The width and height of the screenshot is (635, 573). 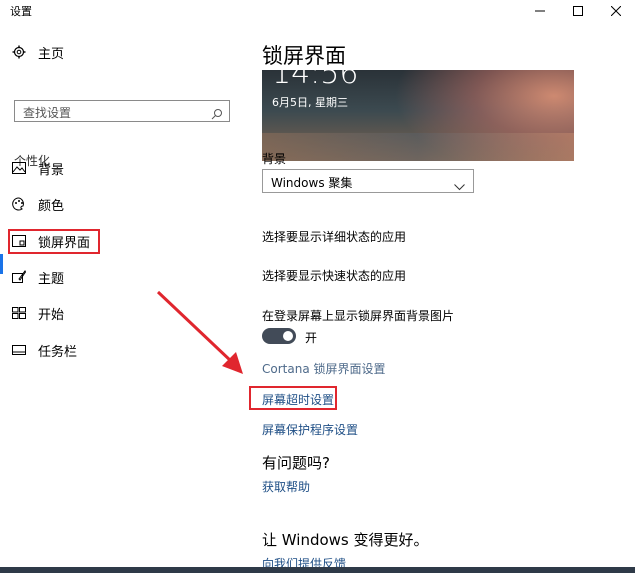 What do you see at coordinates (317, 11) in the screenshot?
I see `title-bar: 设置` at bounding box center [317, 11].